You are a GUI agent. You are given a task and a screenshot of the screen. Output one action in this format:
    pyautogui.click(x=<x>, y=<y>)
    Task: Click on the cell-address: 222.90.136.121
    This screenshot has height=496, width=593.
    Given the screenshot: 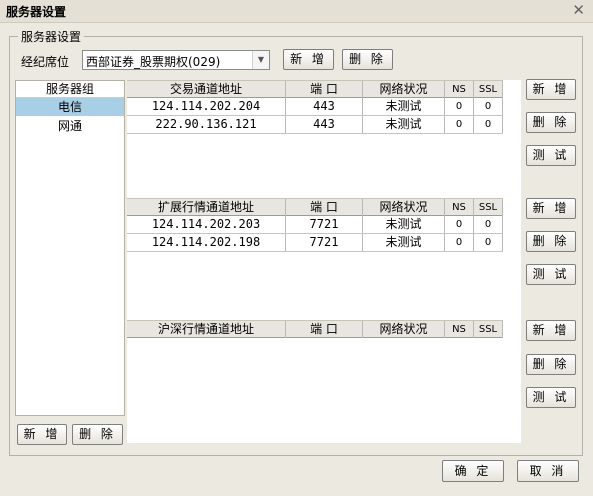 What is the action you would take?
    pyautogui.click(x=206, y=124)
    